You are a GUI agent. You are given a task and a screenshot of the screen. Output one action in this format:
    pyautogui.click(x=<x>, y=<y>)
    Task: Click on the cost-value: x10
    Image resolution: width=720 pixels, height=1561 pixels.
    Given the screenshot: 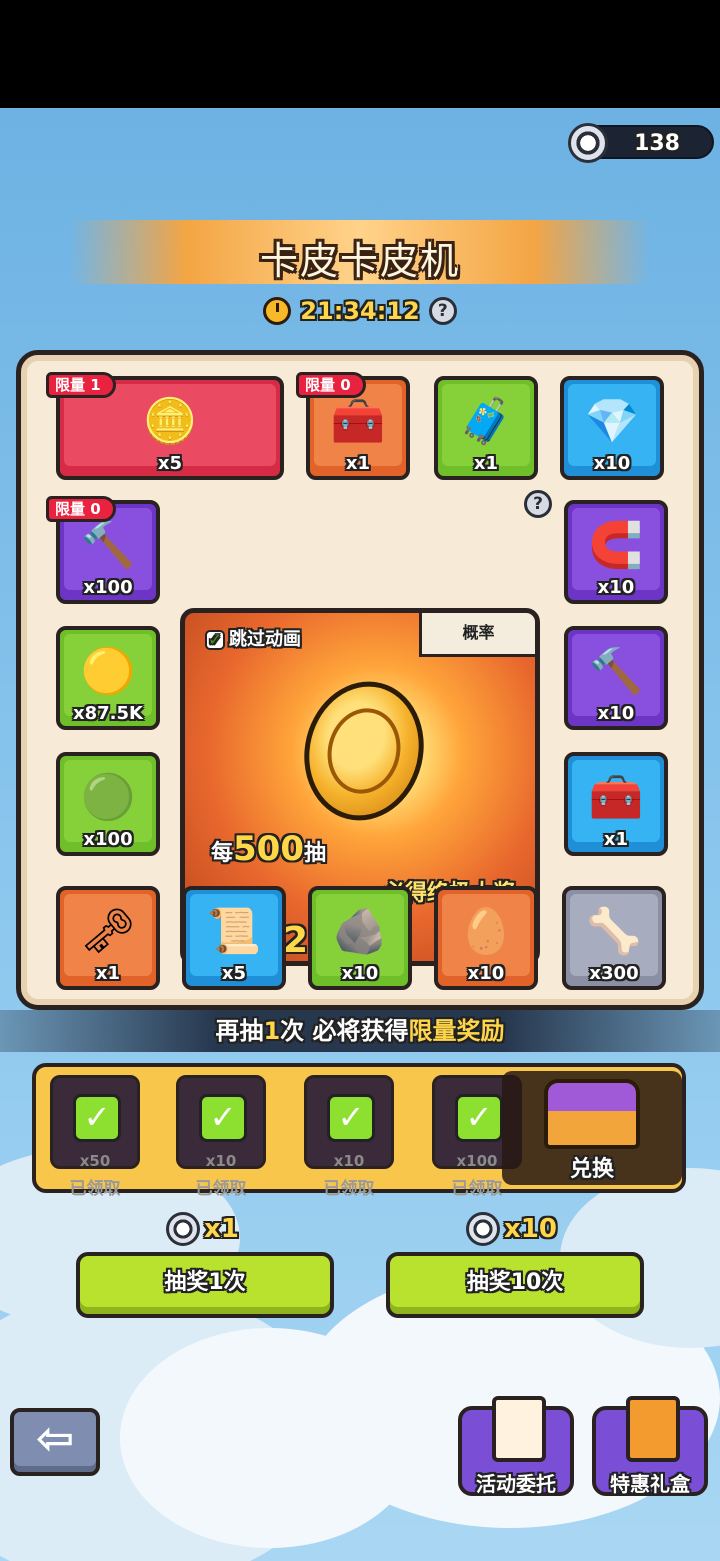 What is the action you would take?
    pyautogui.click(x=530, y=1229)
    